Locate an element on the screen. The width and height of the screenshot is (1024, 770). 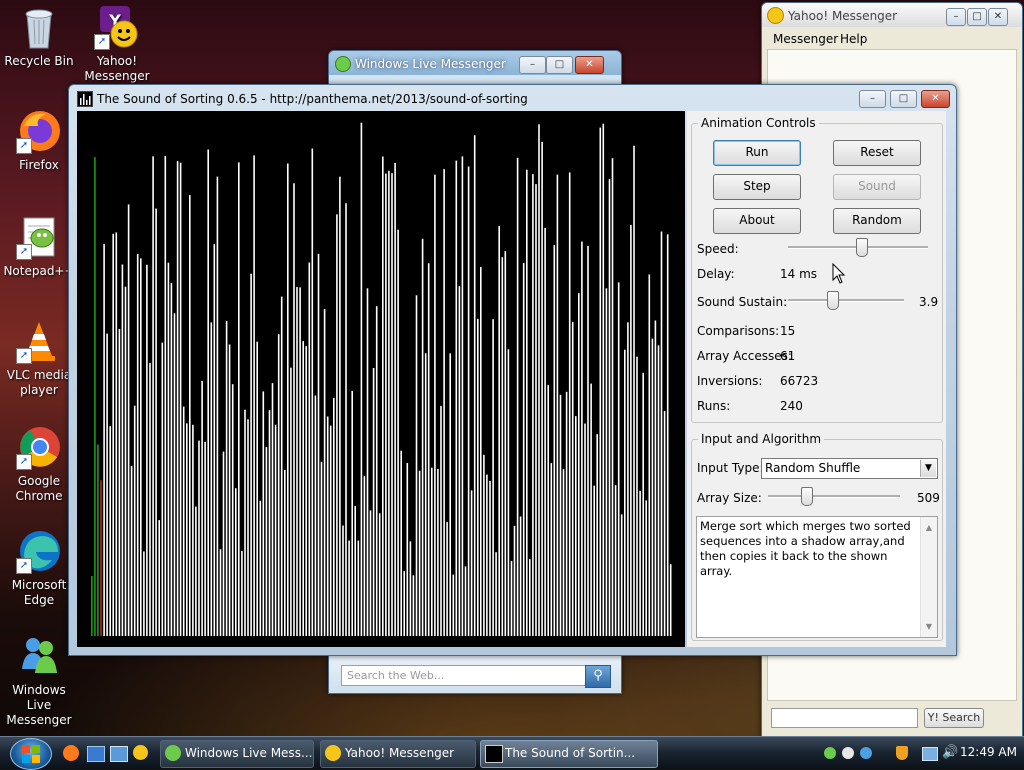
scroll-up-icon: ▲ is located at coordinates (929, 527).